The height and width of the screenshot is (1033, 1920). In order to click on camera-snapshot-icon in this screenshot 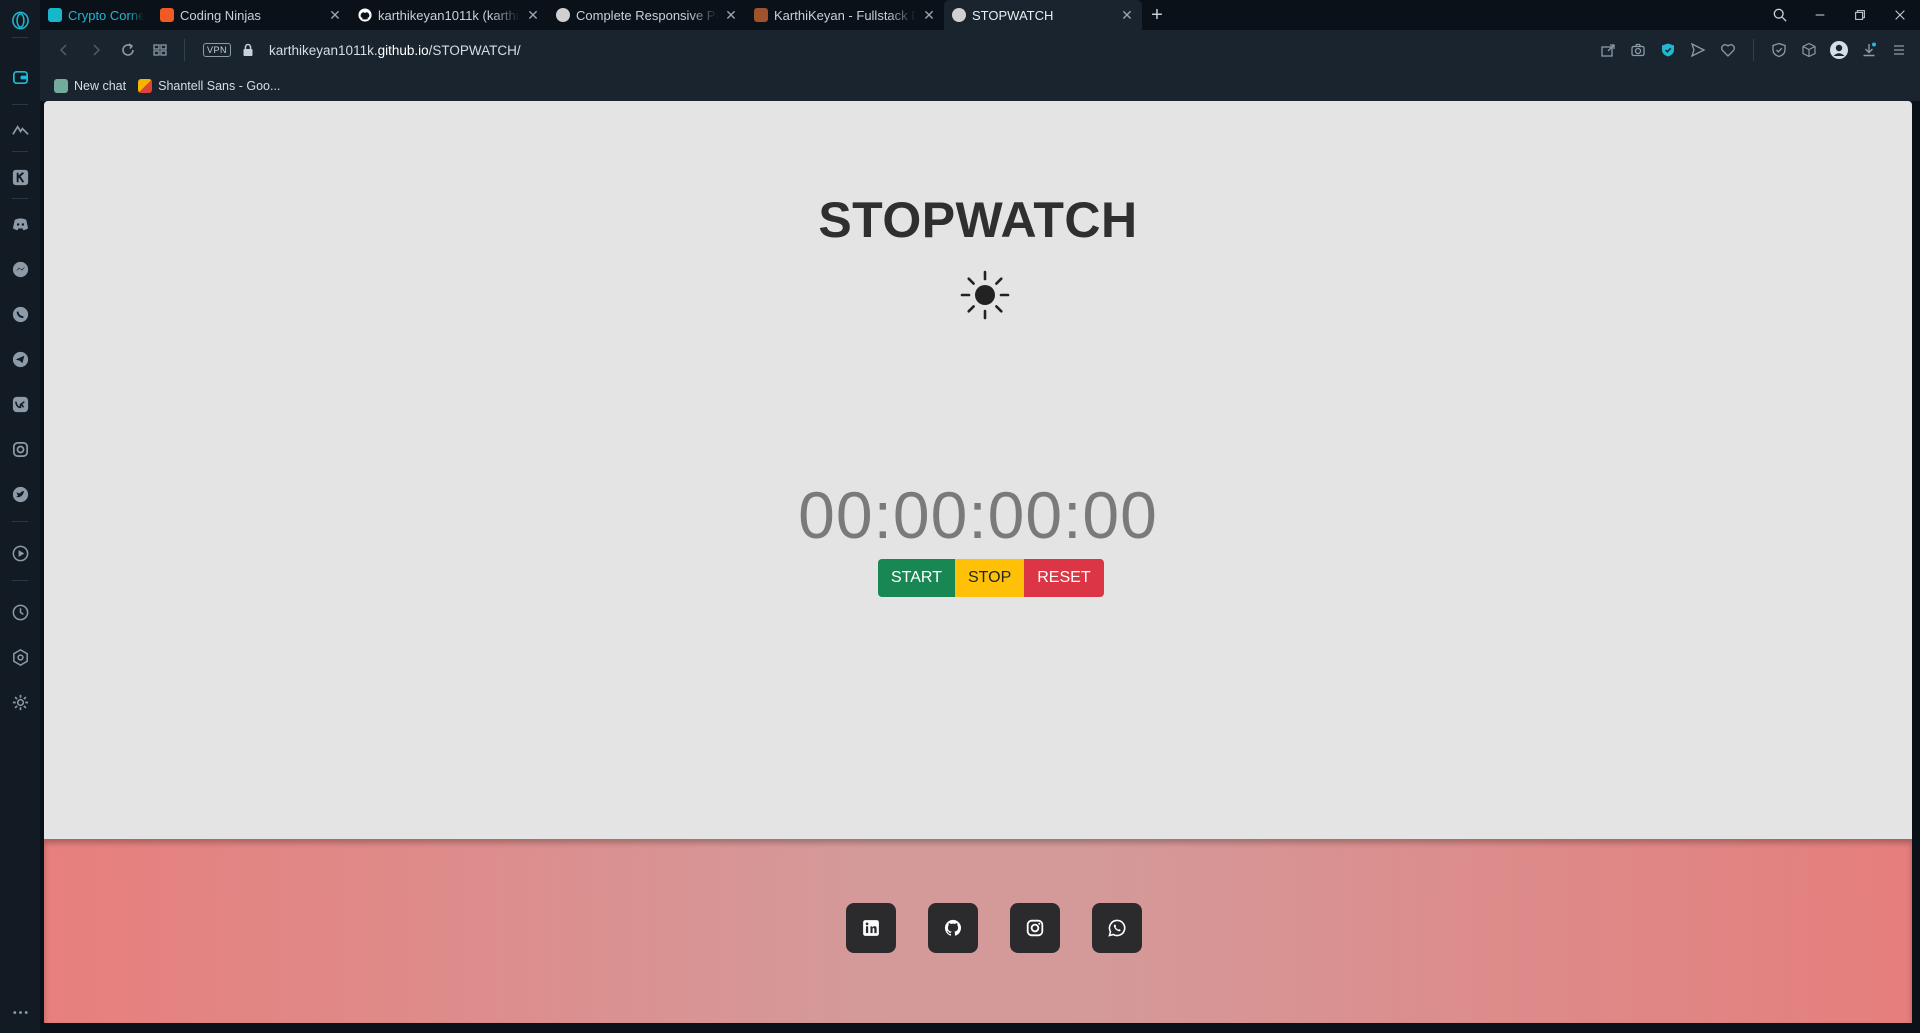, I will do `click(1638, 50)`.